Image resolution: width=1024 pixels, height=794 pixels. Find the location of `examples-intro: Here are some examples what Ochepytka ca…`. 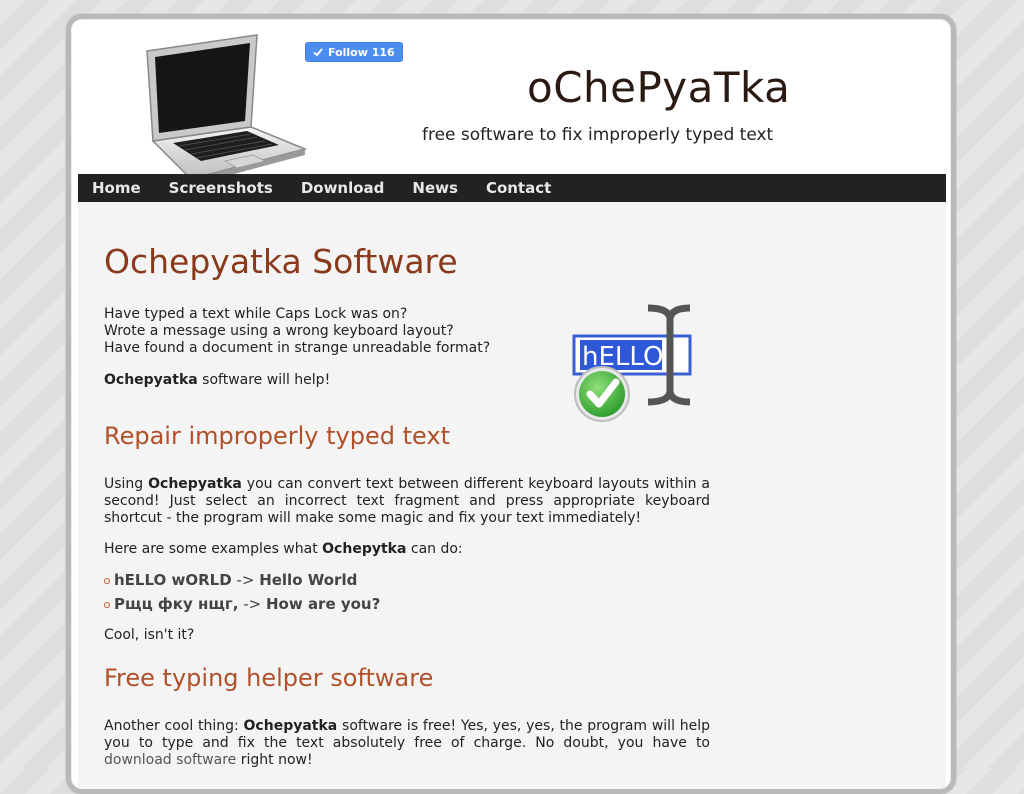

examples-intro: Here are some examples what Ochepytka ca… is located at coordinates (407, 549).